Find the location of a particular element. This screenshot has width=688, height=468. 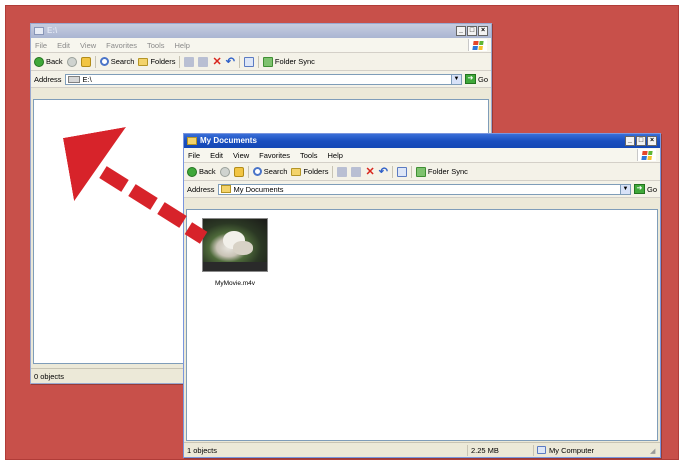

go-icon: ➜ is located at coordinates (639, 189).